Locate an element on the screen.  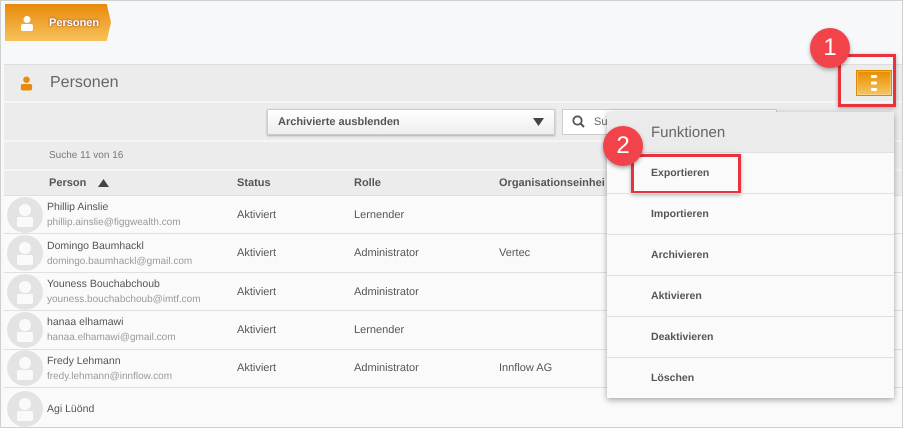
table-cell: Vertec is located at coordinates (514, 253).